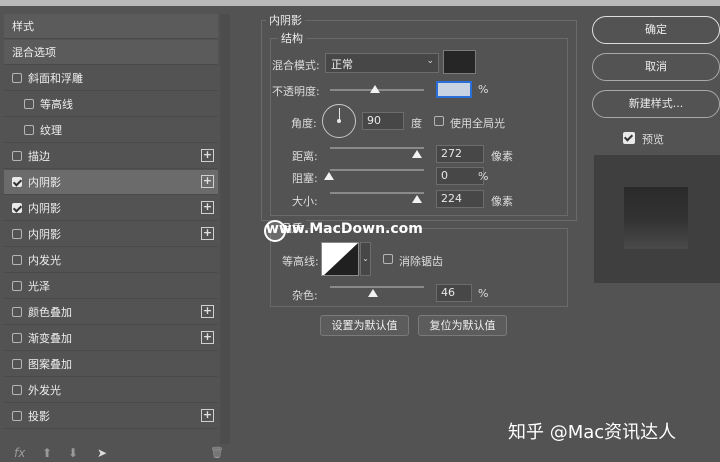 The width and height of the screenshot is (720, 462). I want to click on style-row-label: 图案叠加, so click(50, 364).